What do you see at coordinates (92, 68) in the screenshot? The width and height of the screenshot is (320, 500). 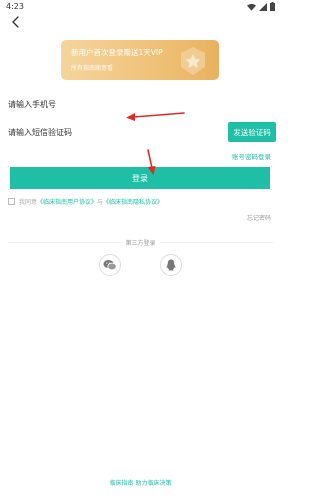 I see `vip-banner-subtitle: 所有指南随意看` at bounding box center [92, 68].